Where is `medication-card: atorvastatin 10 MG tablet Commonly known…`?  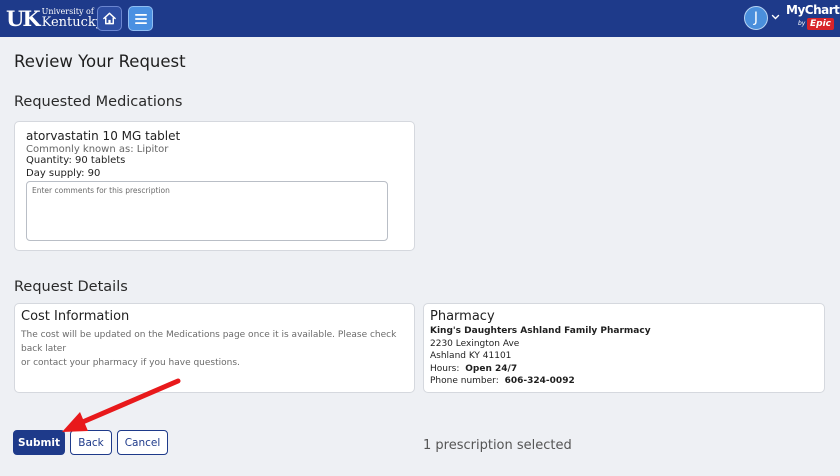 medication-card: atorvastatin 10 MG tablet Commonly known… is located at coordinates (214, 186).